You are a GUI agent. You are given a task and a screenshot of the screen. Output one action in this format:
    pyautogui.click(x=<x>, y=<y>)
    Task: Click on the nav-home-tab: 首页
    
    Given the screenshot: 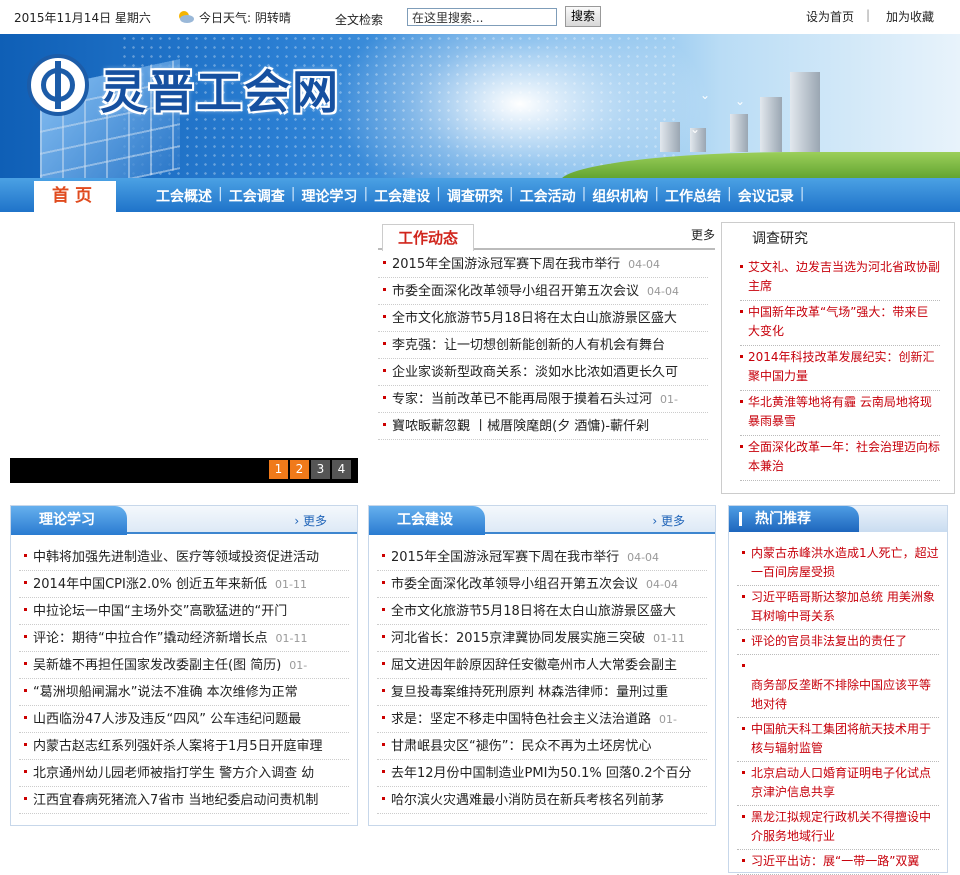 What is the action you would take?
    pyautogui.click(x=75, y=196)
    